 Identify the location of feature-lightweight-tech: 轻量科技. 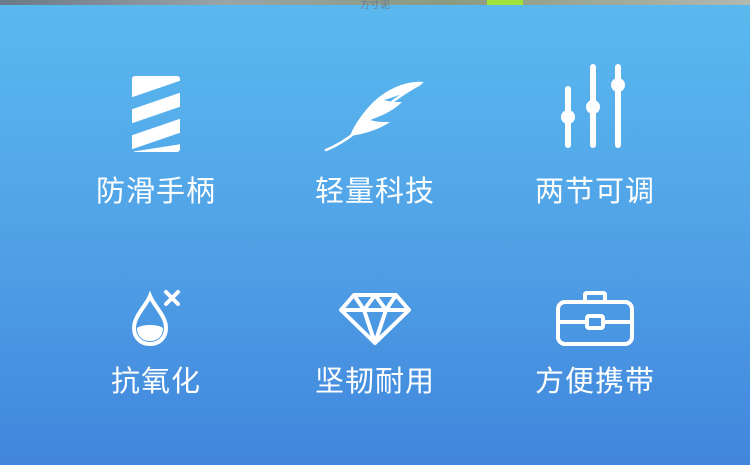
(375, 150).